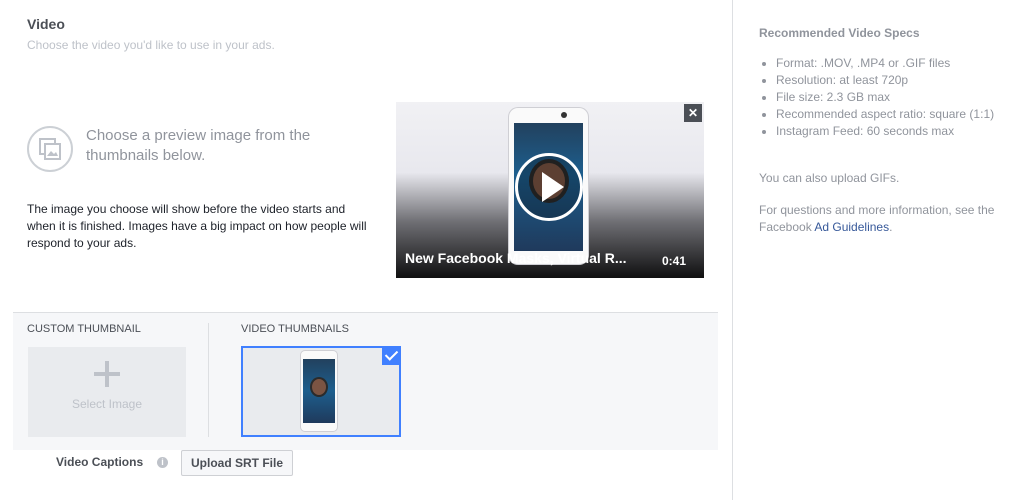  Describe the element at coordinates (208, 380) in the screenshot. I see `divider` at that location.